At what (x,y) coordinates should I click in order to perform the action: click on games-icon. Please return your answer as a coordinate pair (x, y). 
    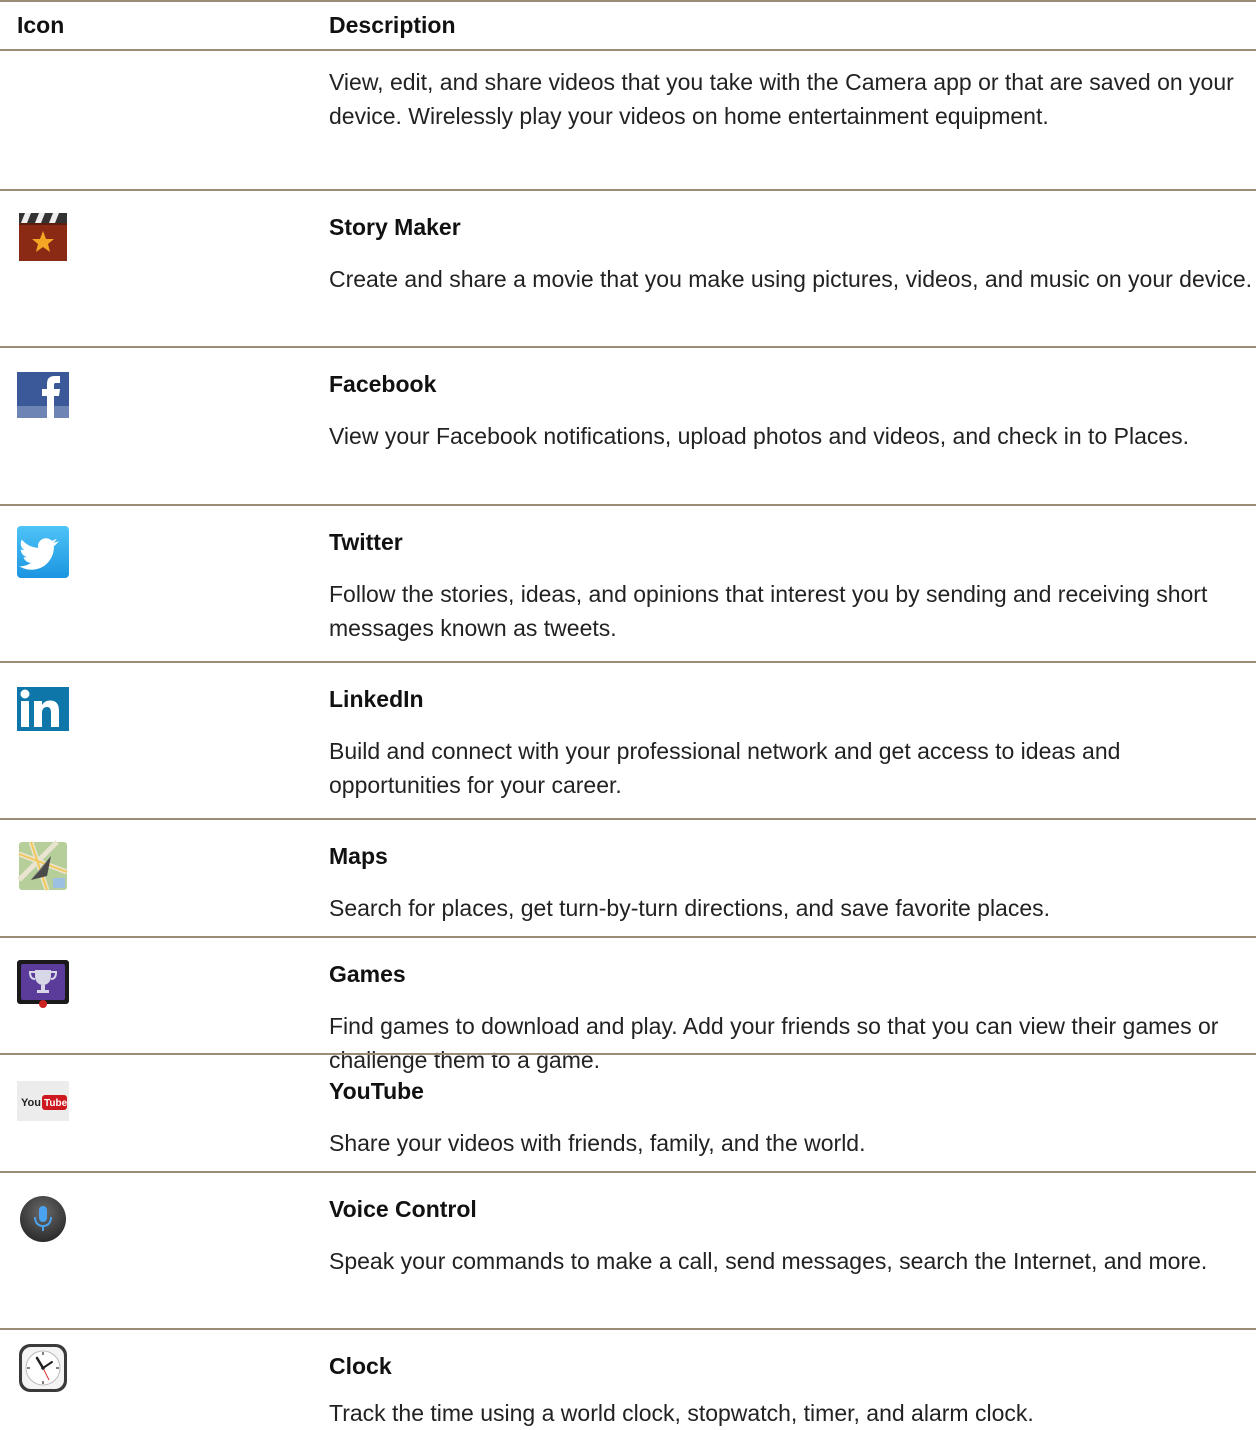
    Looking at the image, I should click on (43, 984).